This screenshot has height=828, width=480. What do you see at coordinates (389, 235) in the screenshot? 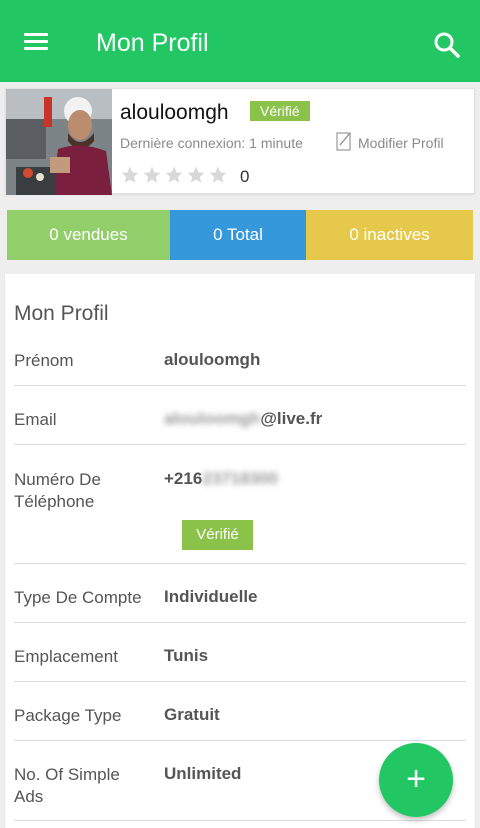
I see `inactive-ads-stat: 0 inactives` at bounding box center [389, 235].